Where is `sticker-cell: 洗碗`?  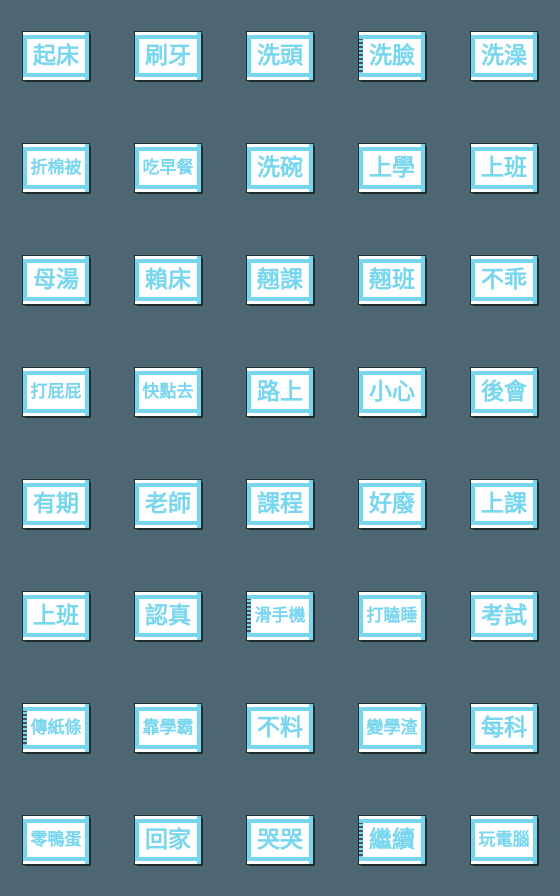
sticker-cell: 洗碗 is located at coordinates (280, 168).